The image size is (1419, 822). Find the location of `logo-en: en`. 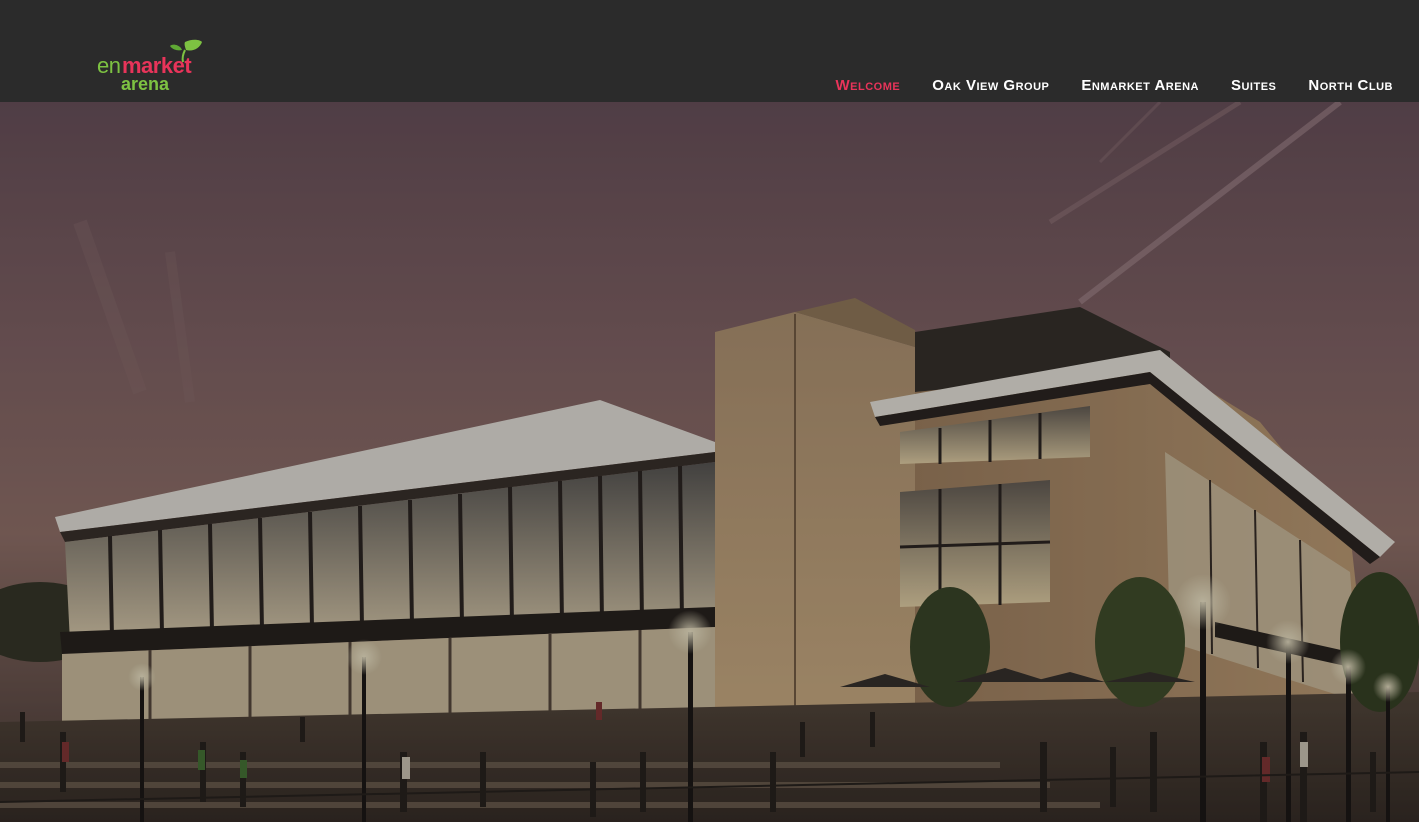

logo-en: en is located at coordinates (108, 65).